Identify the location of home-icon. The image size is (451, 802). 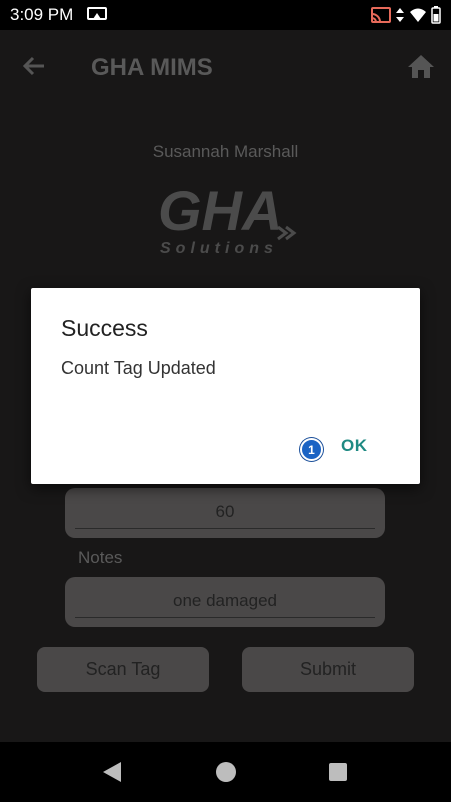
(421, 66).